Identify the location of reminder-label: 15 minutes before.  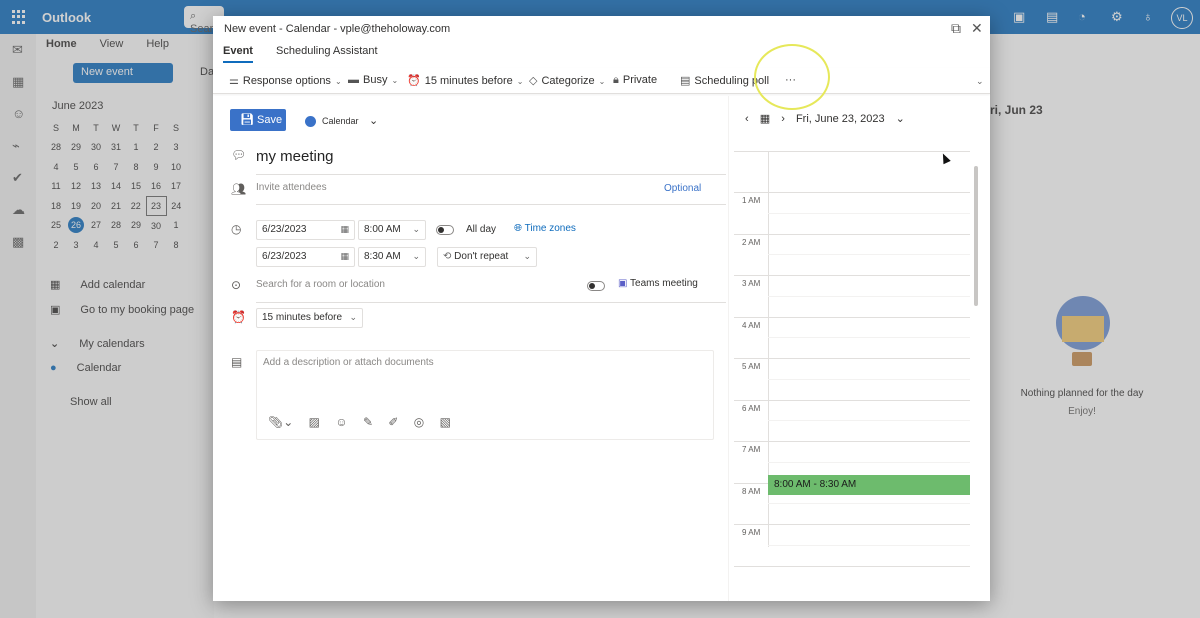
(468, 81).